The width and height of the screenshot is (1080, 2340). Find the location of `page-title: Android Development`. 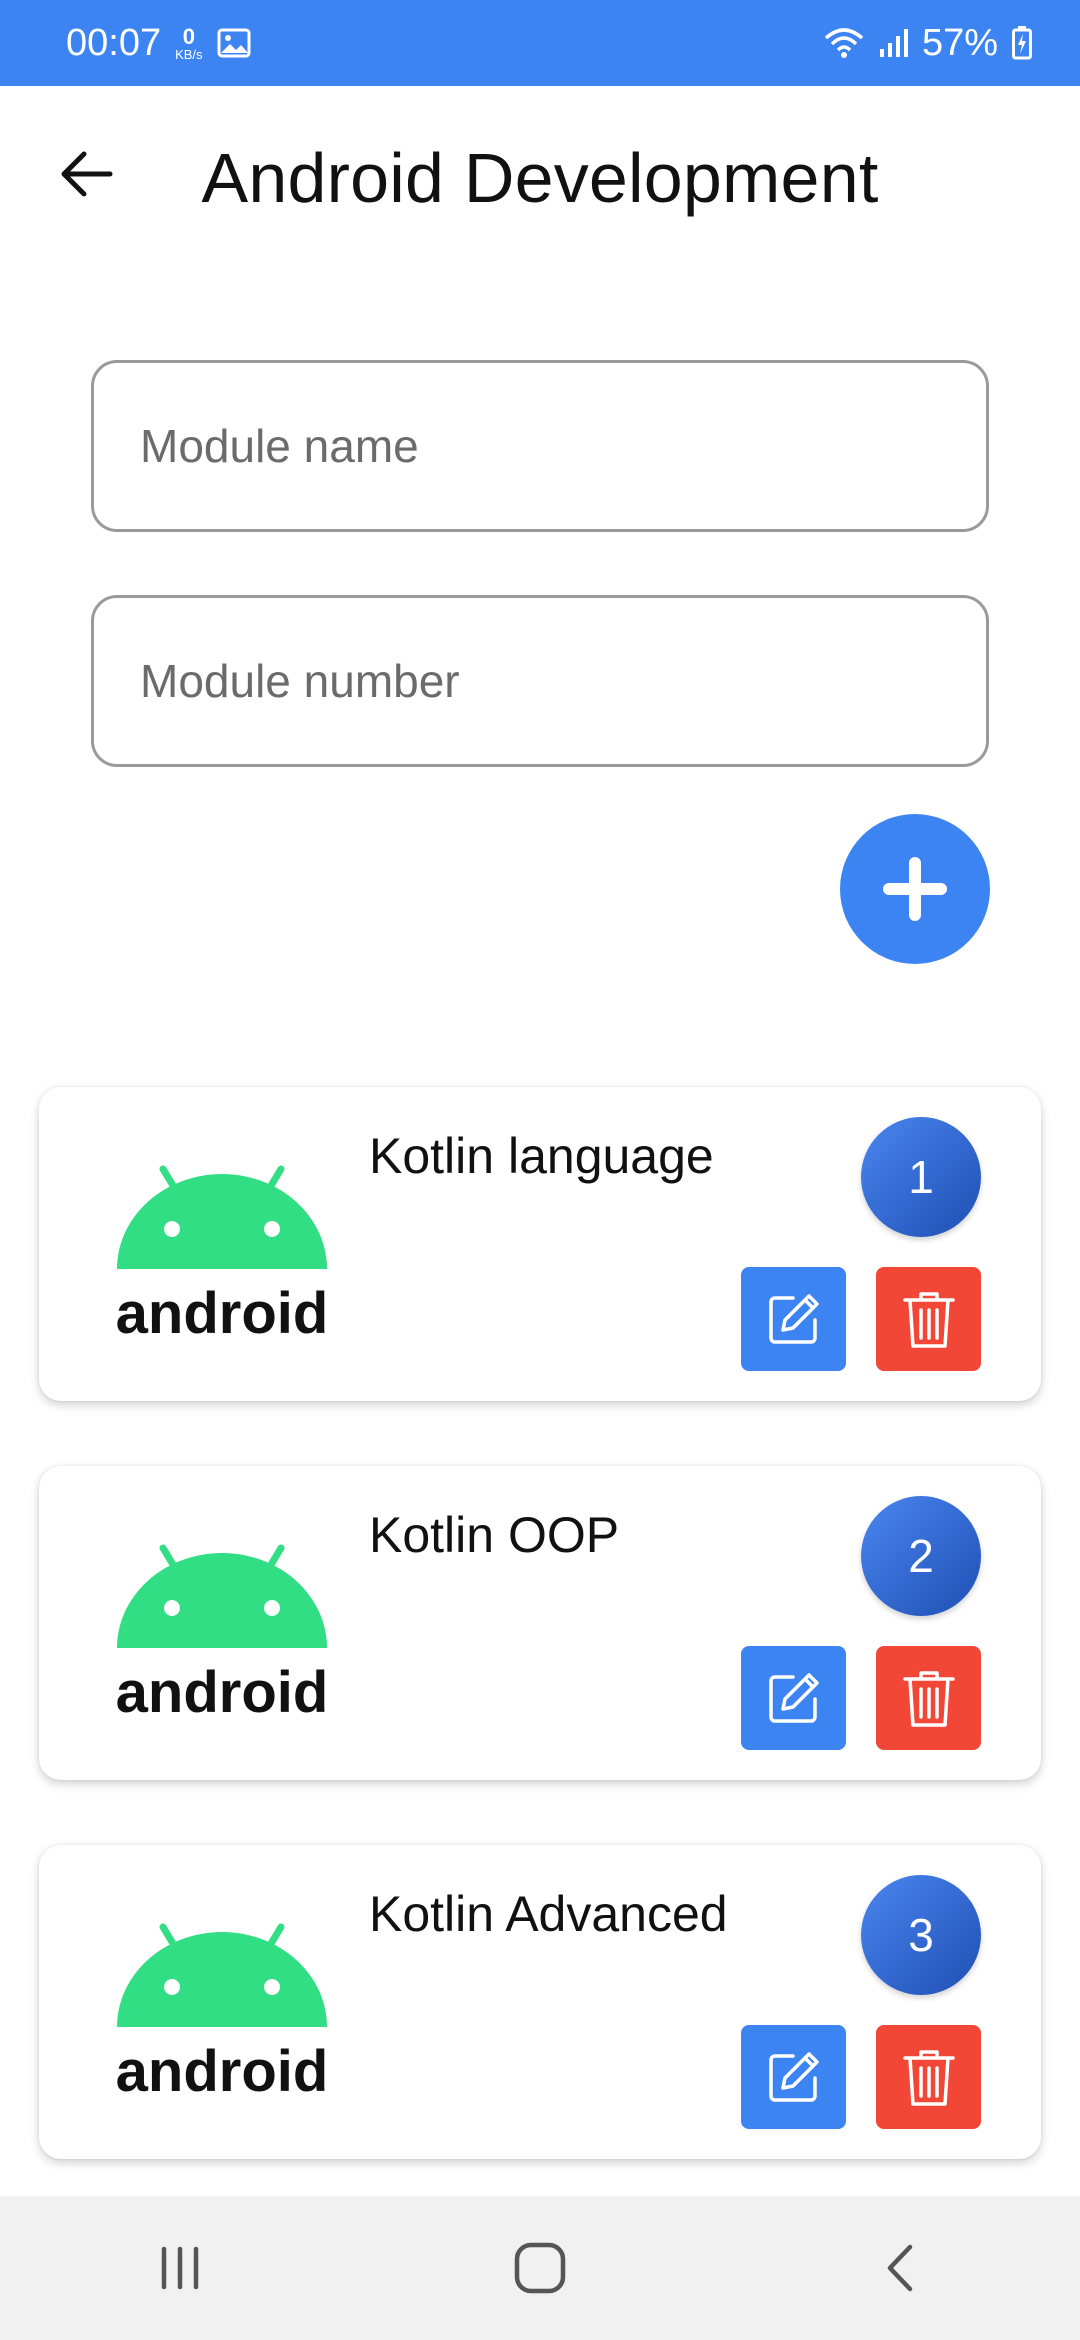

page-title: Android Development is located at coordinates (540, 178).